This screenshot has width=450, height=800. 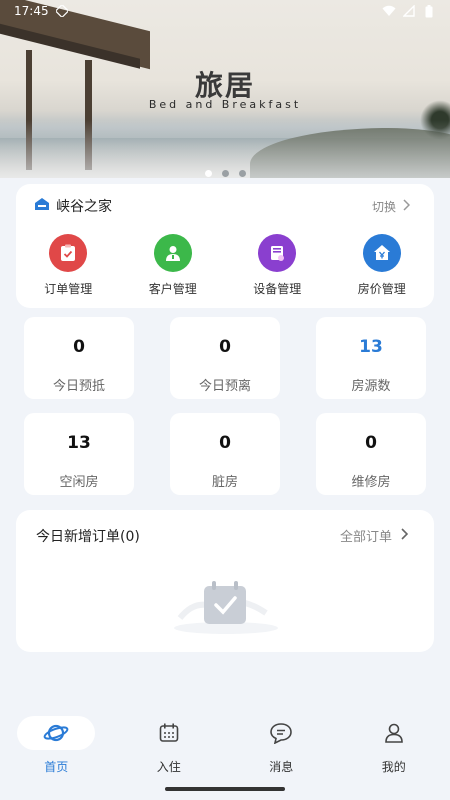 I want to click on status-time: 17:45, so click(x=31, y=11).